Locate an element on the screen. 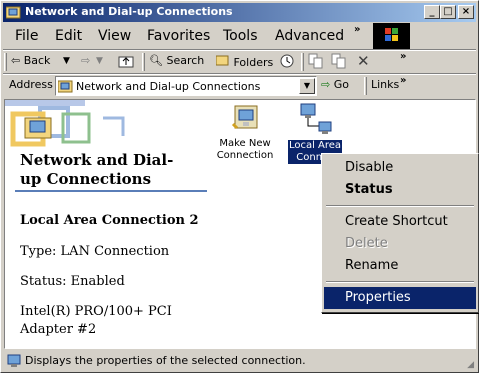 The height and width of the screenshot is (373, 479). back-dropdown-icon: ▼ is located at coordinates (66, 61).